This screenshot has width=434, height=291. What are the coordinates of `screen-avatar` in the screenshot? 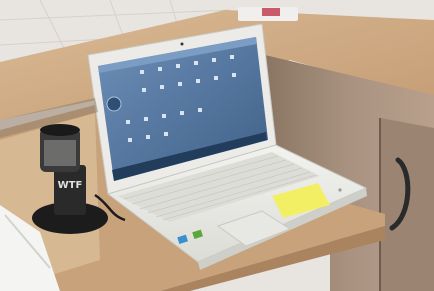 It's located at (114, 104).